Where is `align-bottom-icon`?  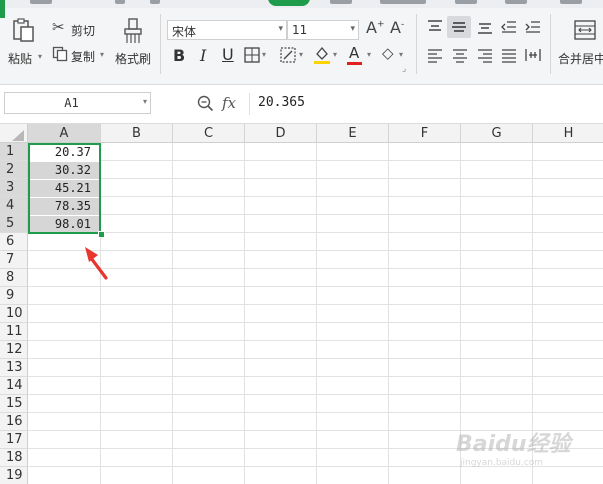
align-bottom-icon is located at coordinates (485, 27).